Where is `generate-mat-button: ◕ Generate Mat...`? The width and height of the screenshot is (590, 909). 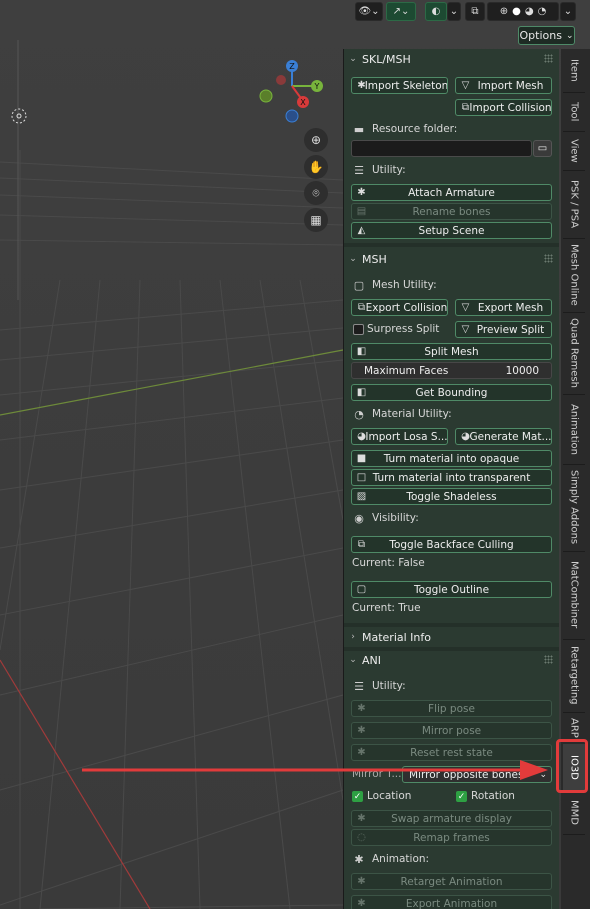
generate-mat-button: ◕ Generate Mat... is located at coordinates (503, 436).